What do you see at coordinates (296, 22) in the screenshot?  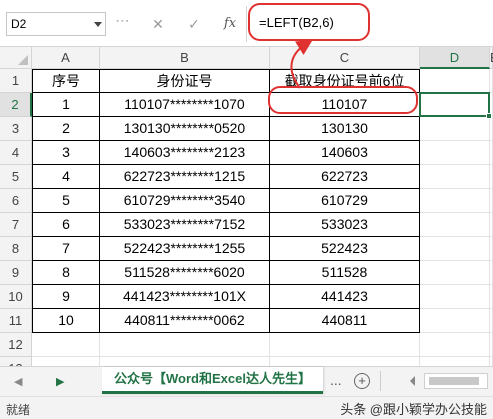 I see `formula-text: =LEFT(B2,6)` at bounding box center [296, 22].